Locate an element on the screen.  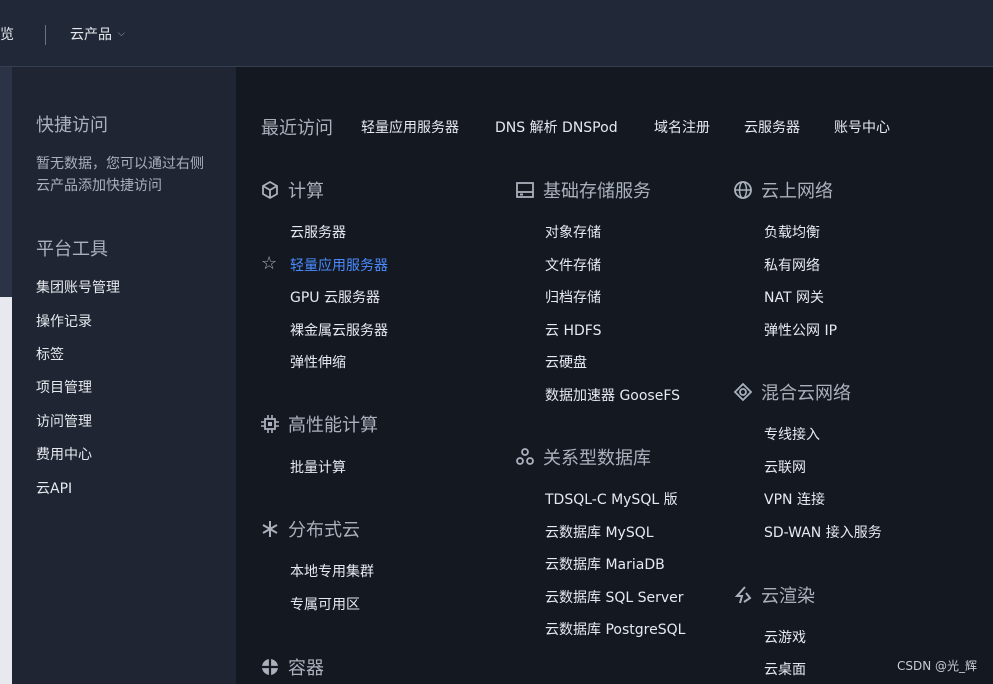
category-container: 容器 is located at coordinates (292, 667).